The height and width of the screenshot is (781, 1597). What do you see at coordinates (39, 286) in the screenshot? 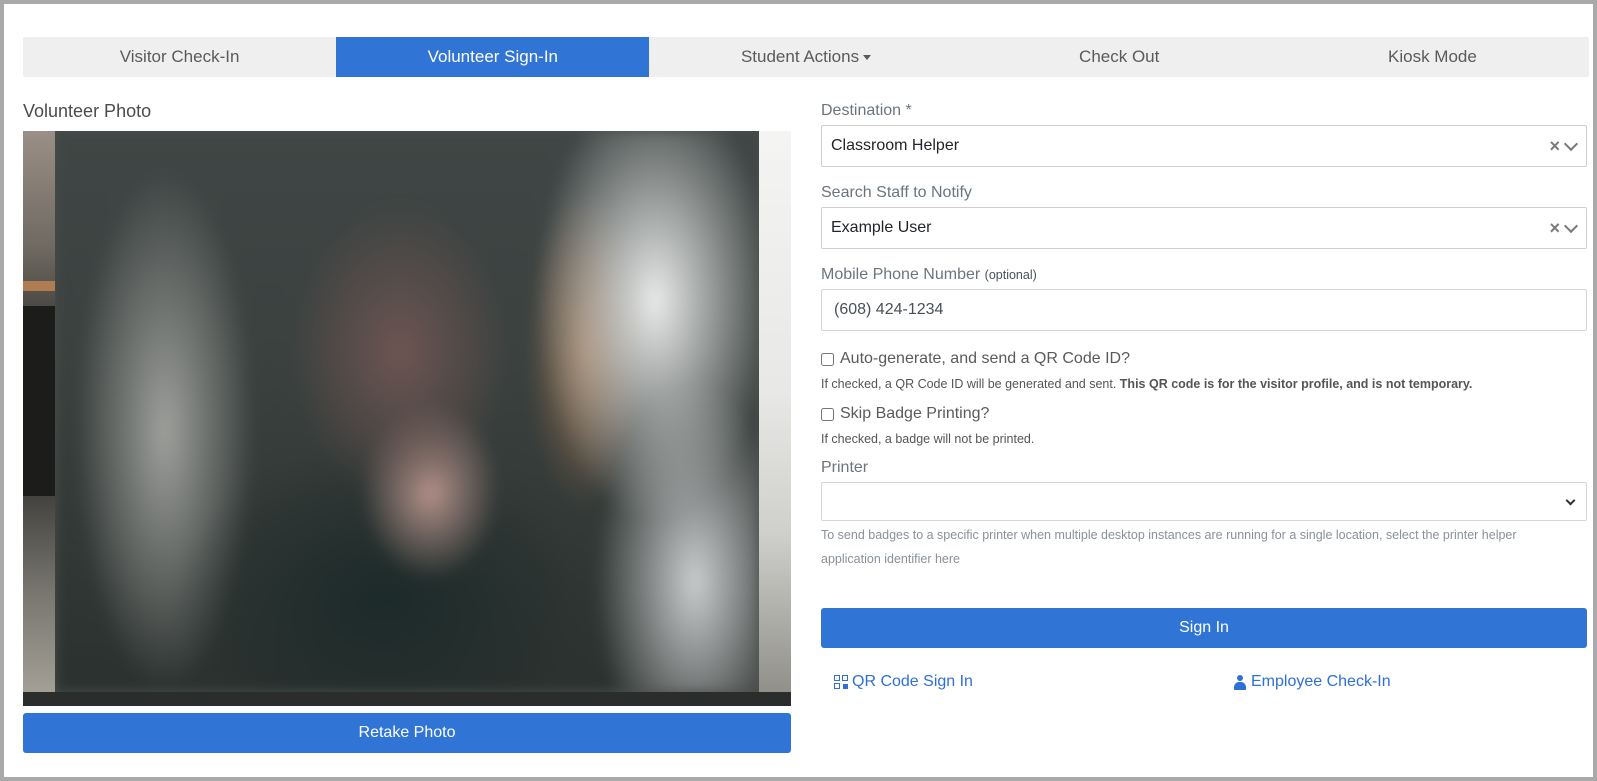
I see `photo-left-accent` at bounding box center [39, 286].